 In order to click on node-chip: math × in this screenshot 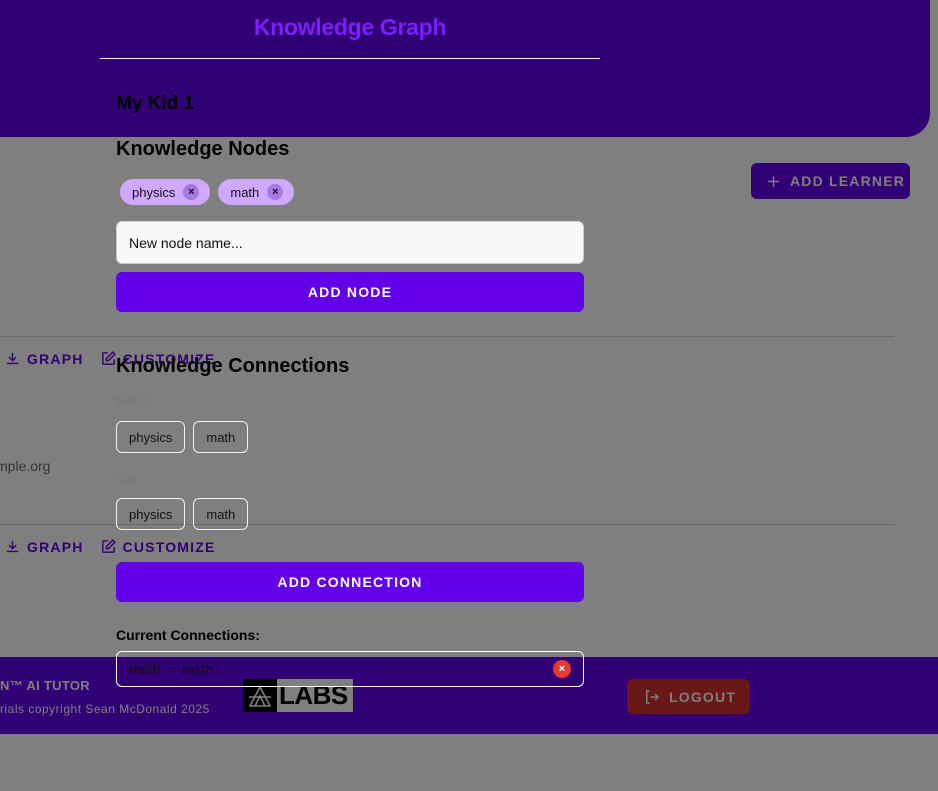, I will do `click(256, 192)`.